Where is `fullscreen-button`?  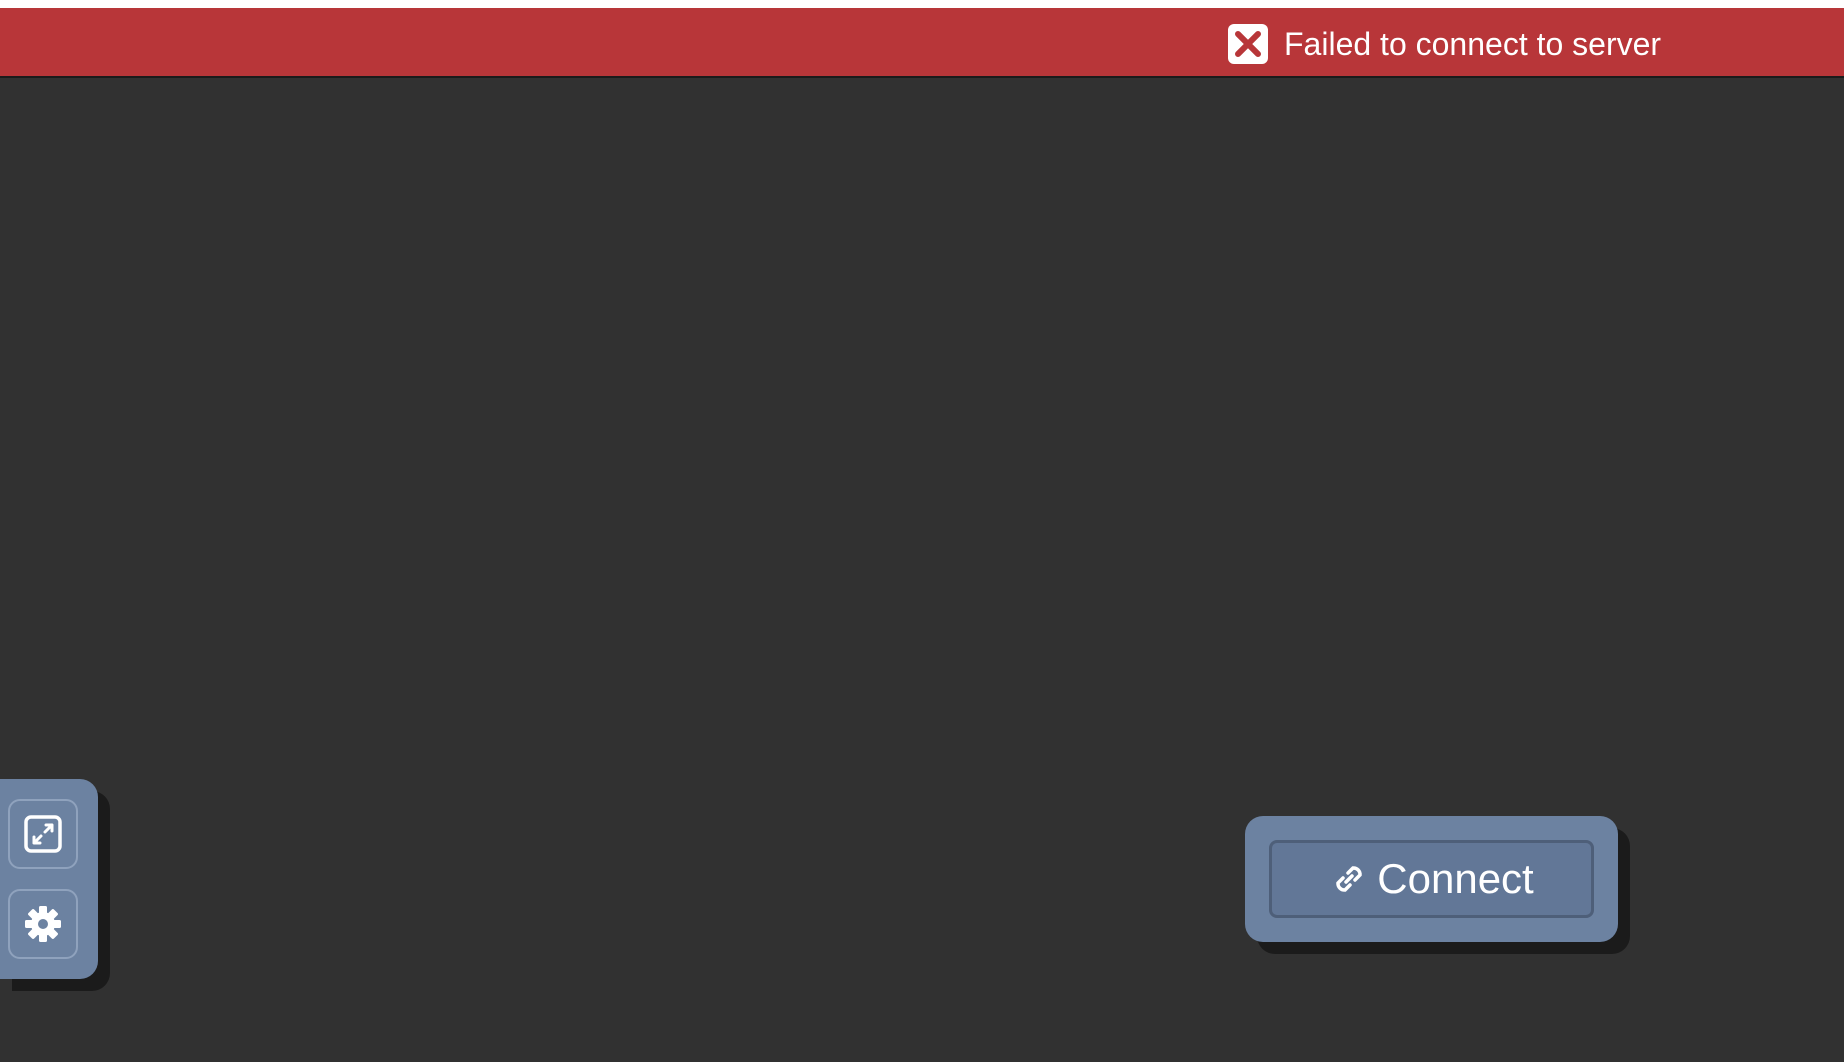
fullscreen-button is located at coordinates (43, 834).